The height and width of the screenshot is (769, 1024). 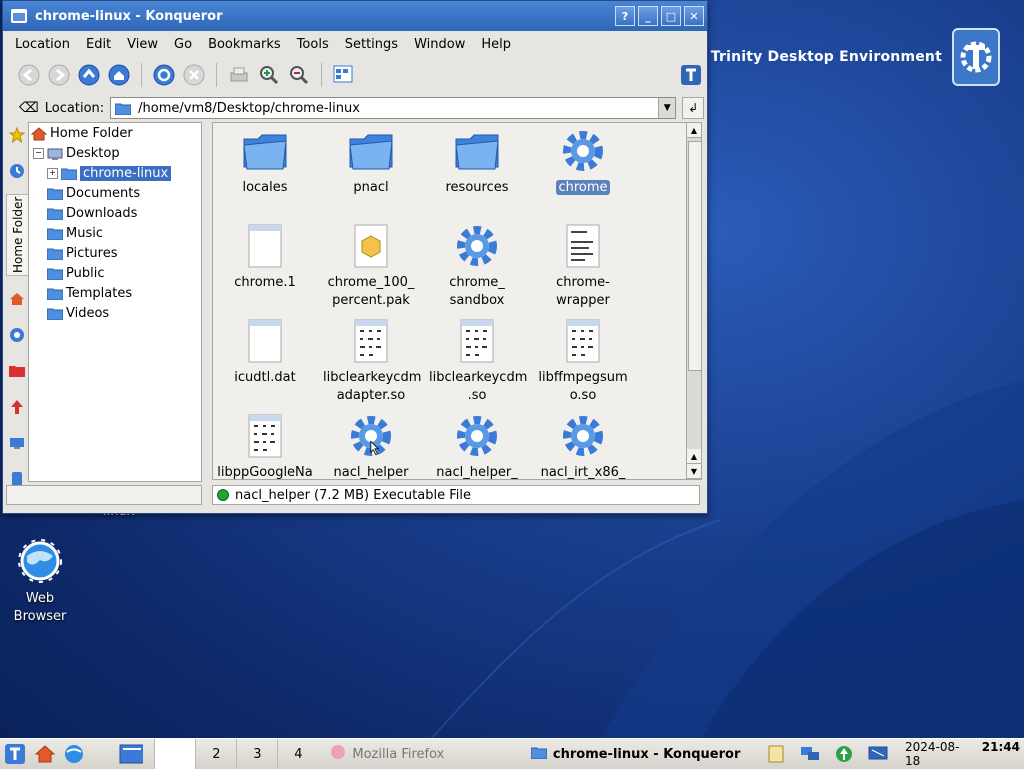 I want to click on chevron-down-icon: ▼, so click(x=667, y=108).